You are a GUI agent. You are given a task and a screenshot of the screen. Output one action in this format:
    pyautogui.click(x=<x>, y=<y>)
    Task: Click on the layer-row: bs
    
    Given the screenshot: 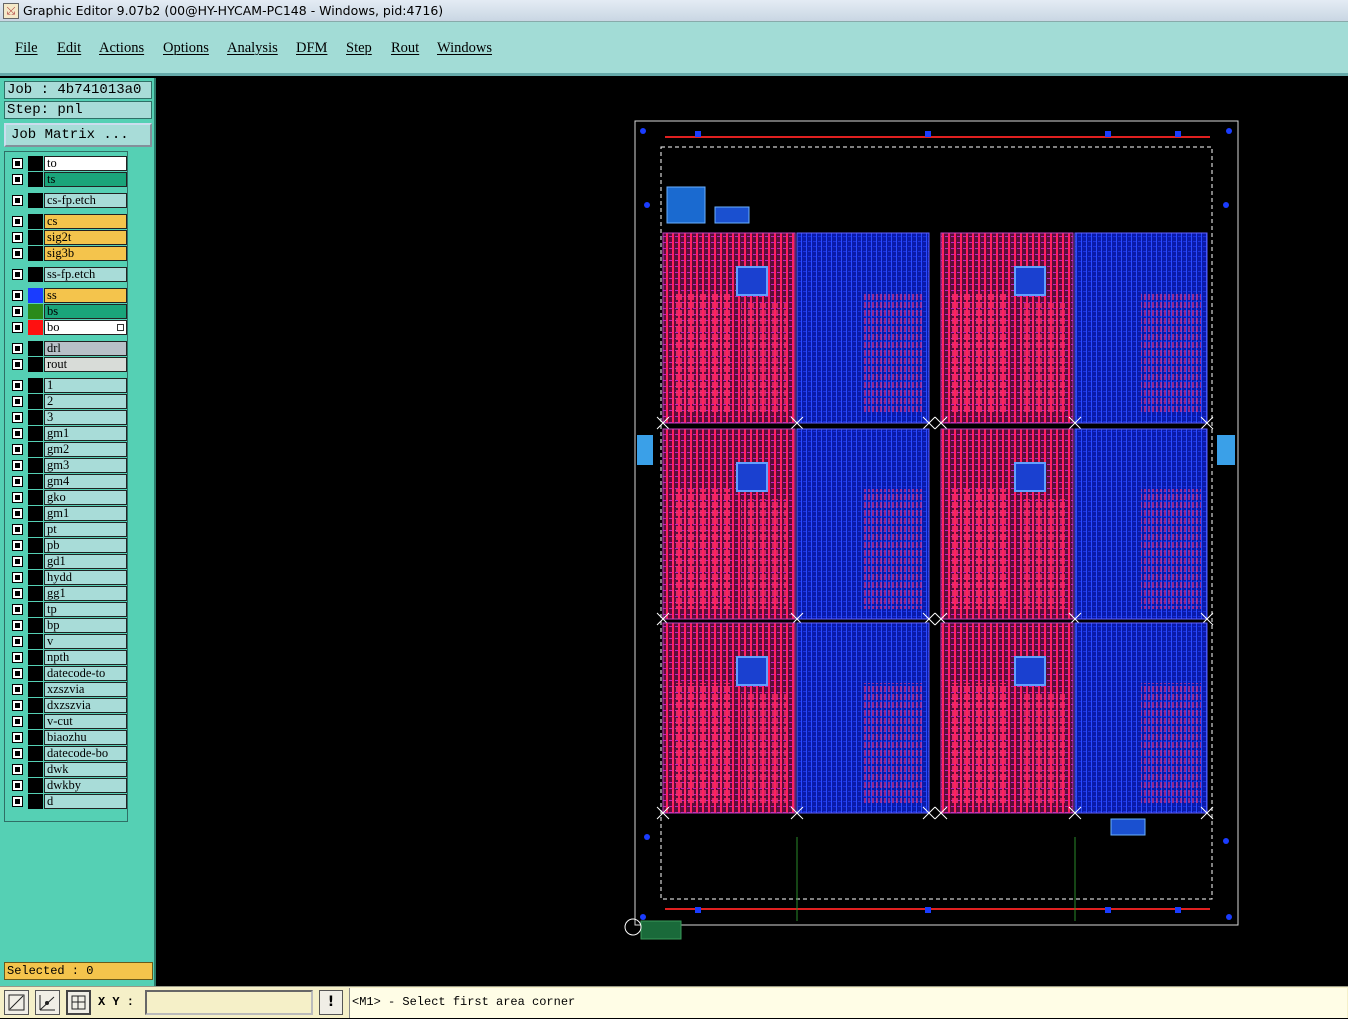 What is the action you would take?
    pyautogui.click(x=68, y=311)
    